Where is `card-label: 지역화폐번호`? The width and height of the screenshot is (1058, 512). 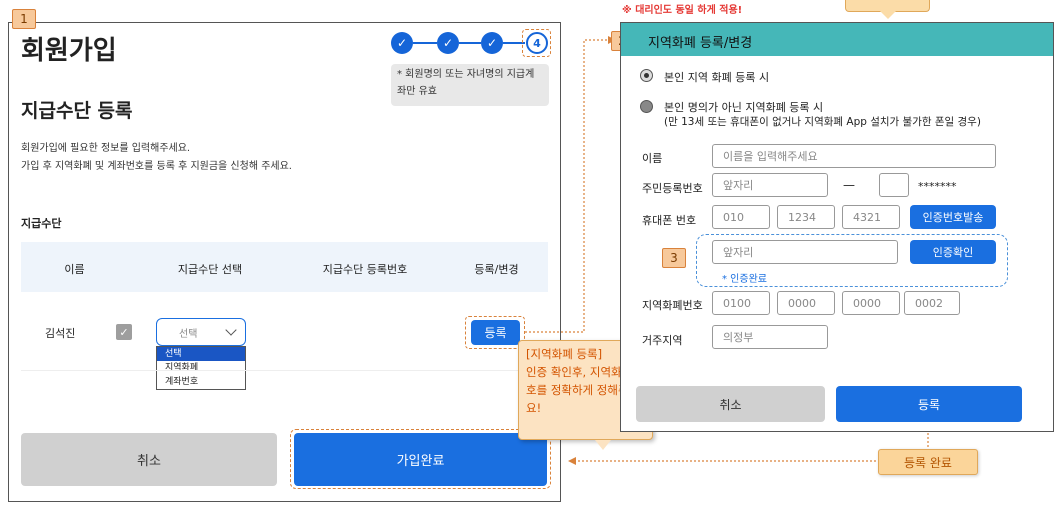
card-label: 지역화폐번호 is located at coordinates (672, 305).